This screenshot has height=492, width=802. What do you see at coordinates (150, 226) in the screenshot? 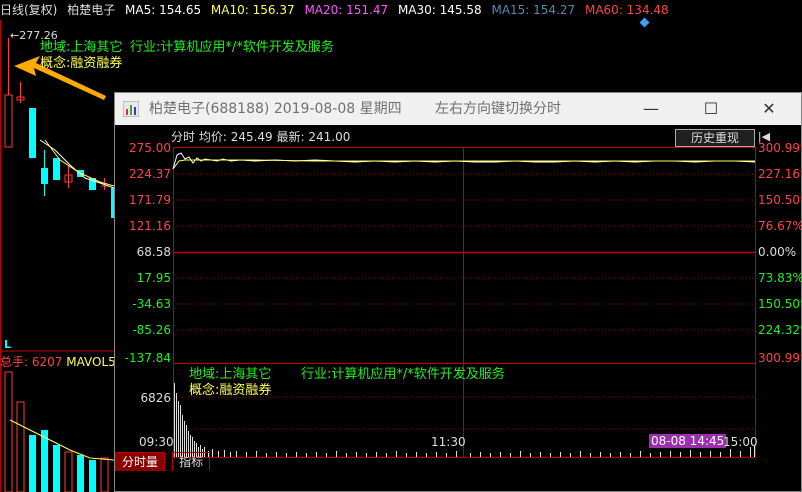
I see `y-tick-left: 121.16` at bounding box center [150, 226].